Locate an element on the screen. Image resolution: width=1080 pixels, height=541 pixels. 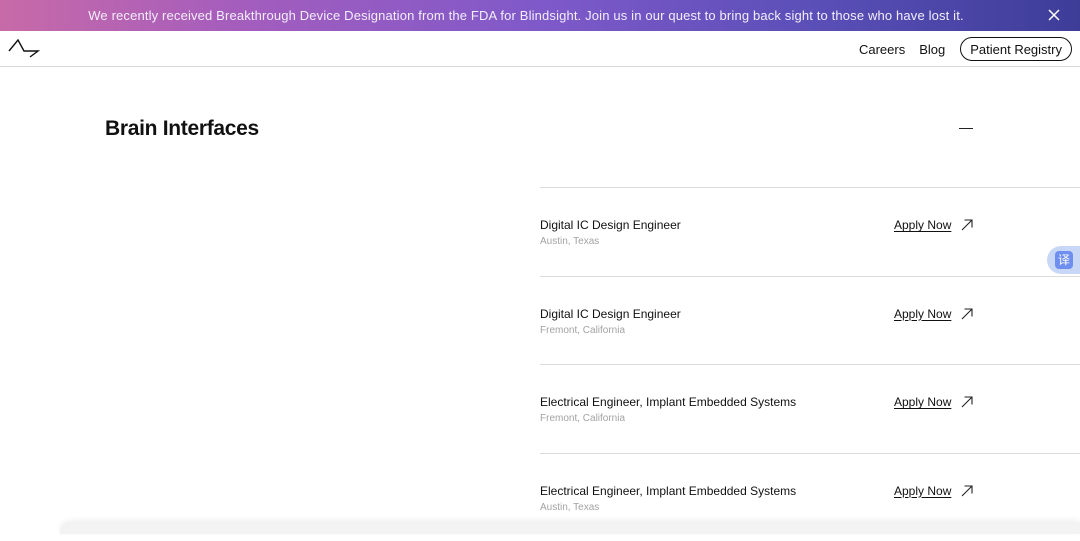
translate-button: 译 is located at coordinates (1063, 260).